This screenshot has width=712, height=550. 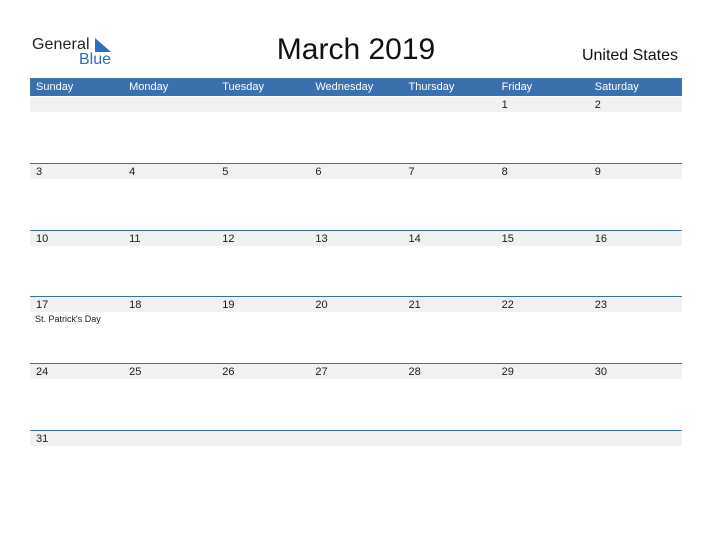 What do you see at coordinates (635, 304) in the screenshot?
I see `day-cell: 23` at bounding box center [635, 304].